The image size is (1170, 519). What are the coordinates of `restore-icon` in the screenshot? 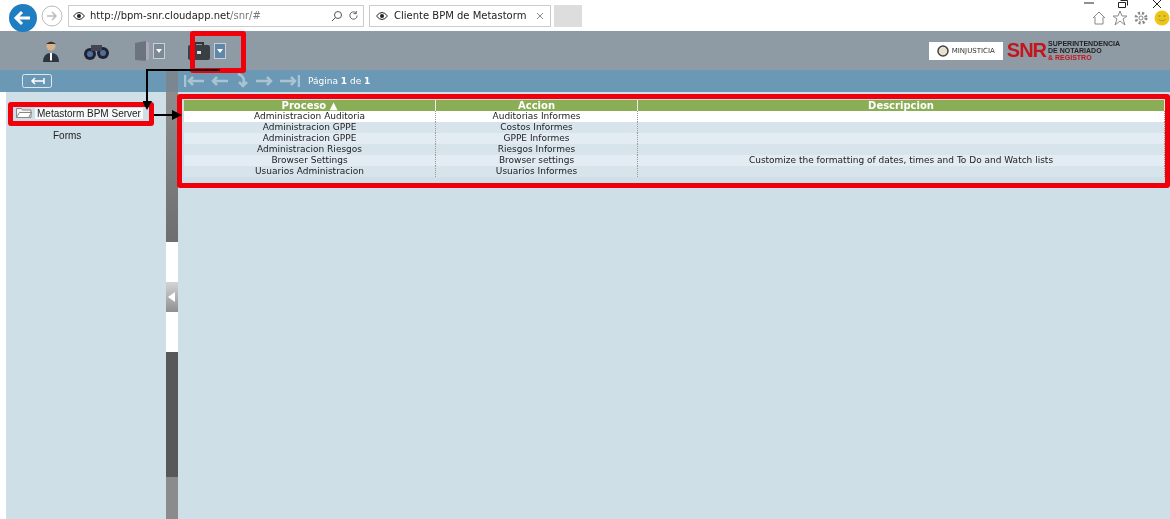 It's located at (1123, 4).